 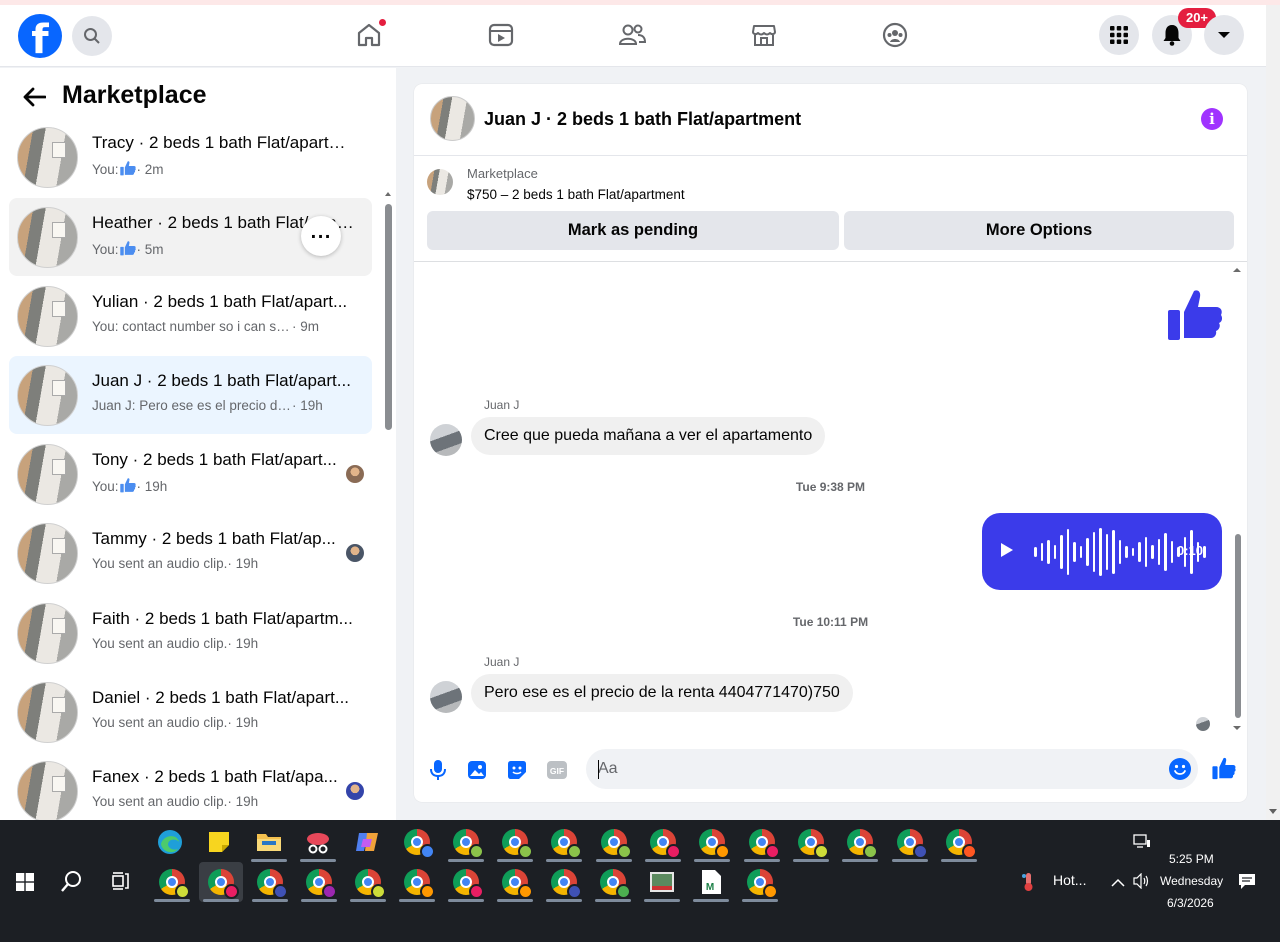 I want to click on marketplace-icon, so click(x=764, y=35).